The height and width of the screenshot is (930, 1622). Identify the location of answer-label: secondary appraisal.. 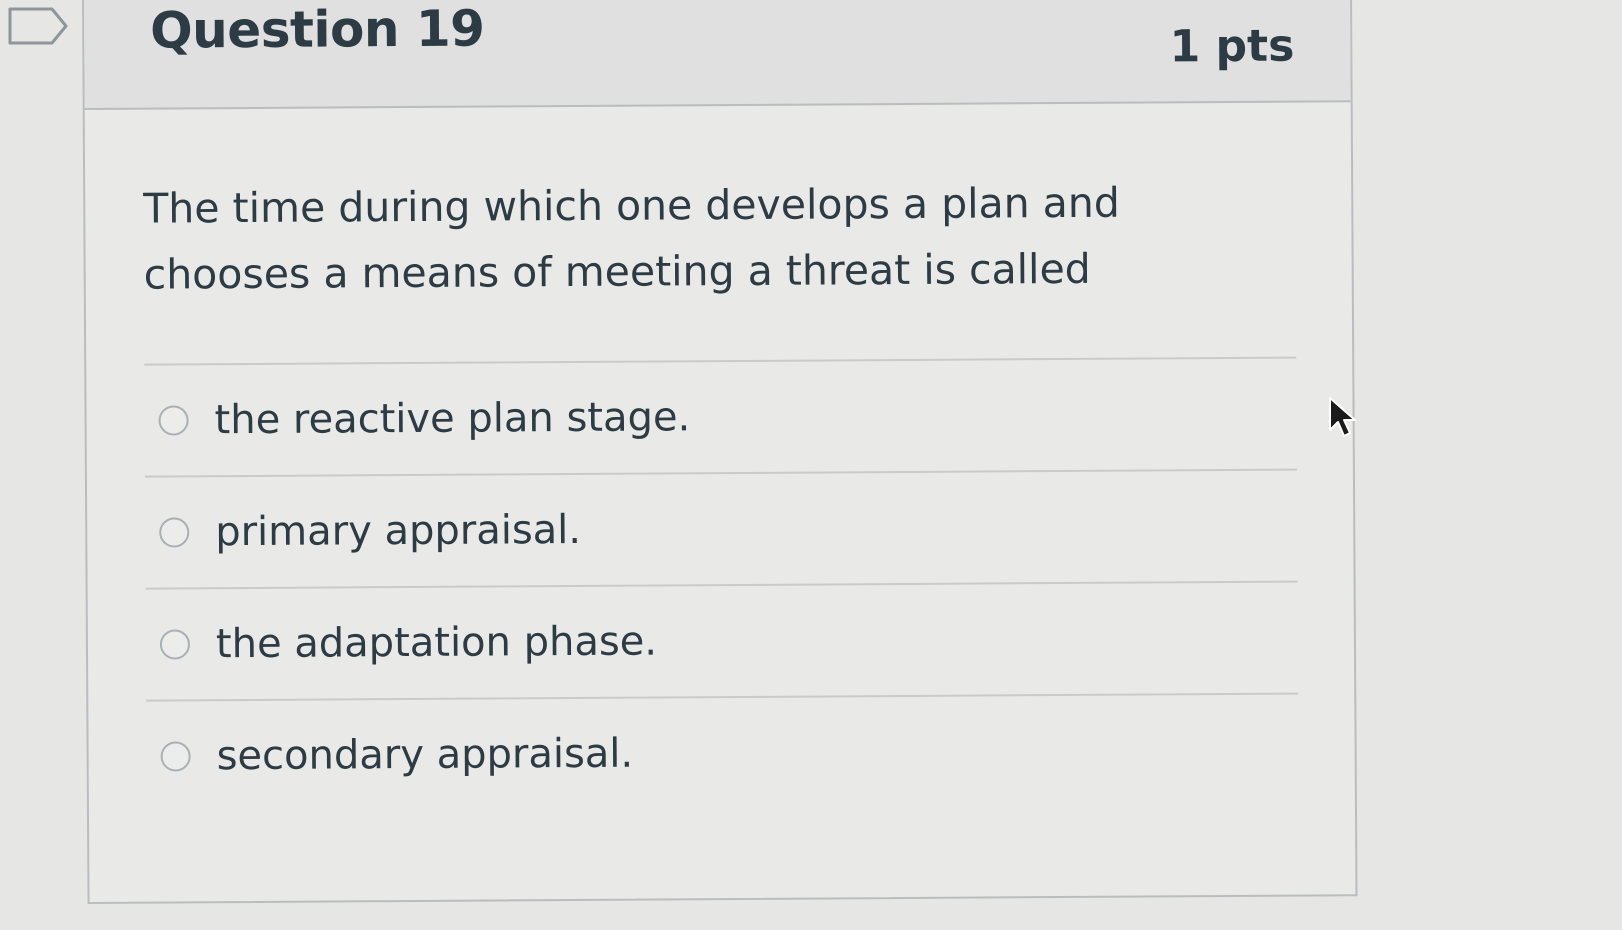
(425, 755).